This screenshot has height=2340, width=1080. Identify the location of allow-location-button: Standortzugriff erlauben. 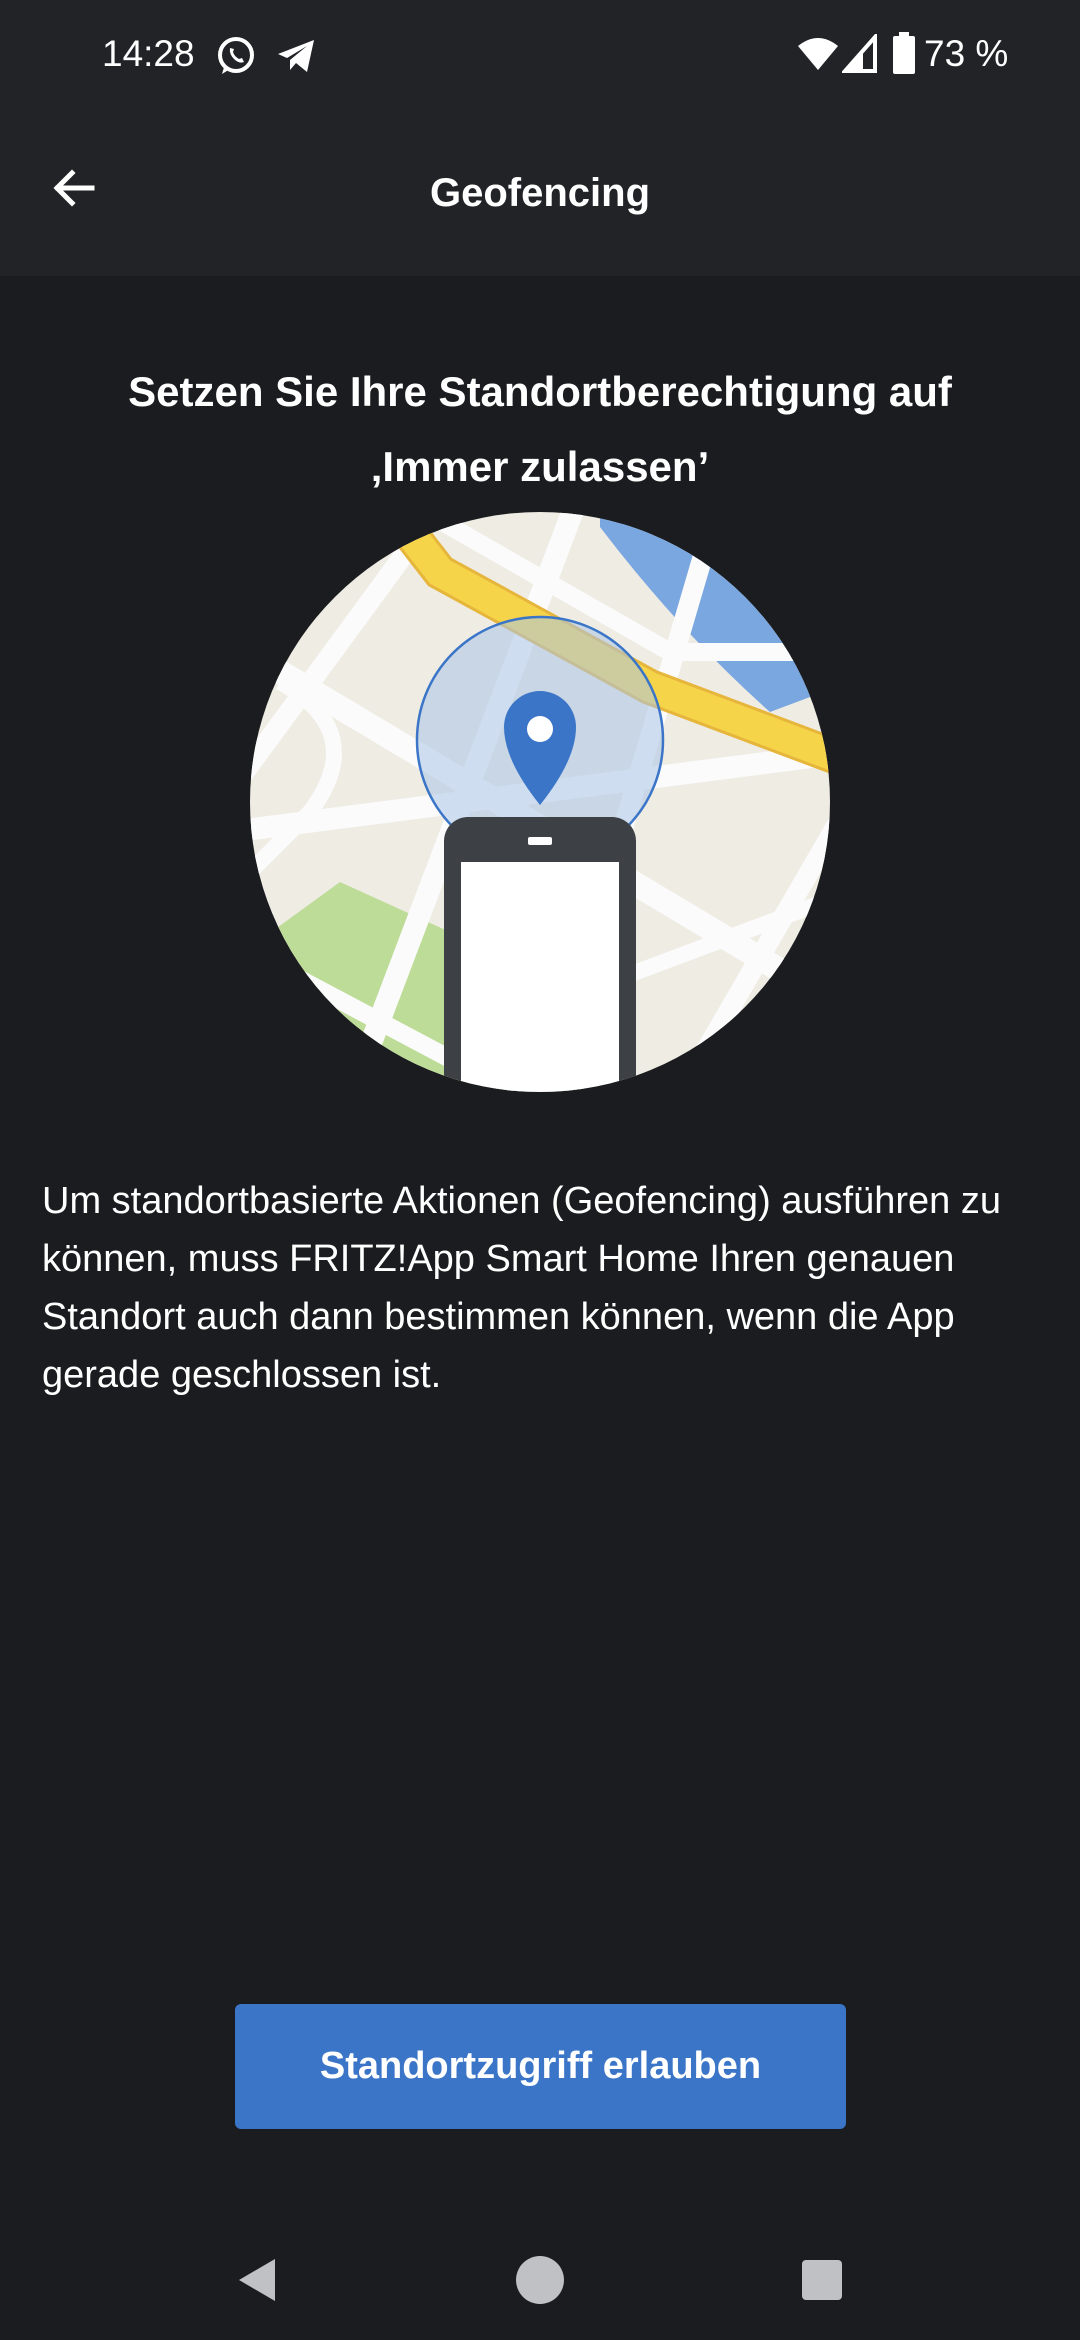
(540, 2066).